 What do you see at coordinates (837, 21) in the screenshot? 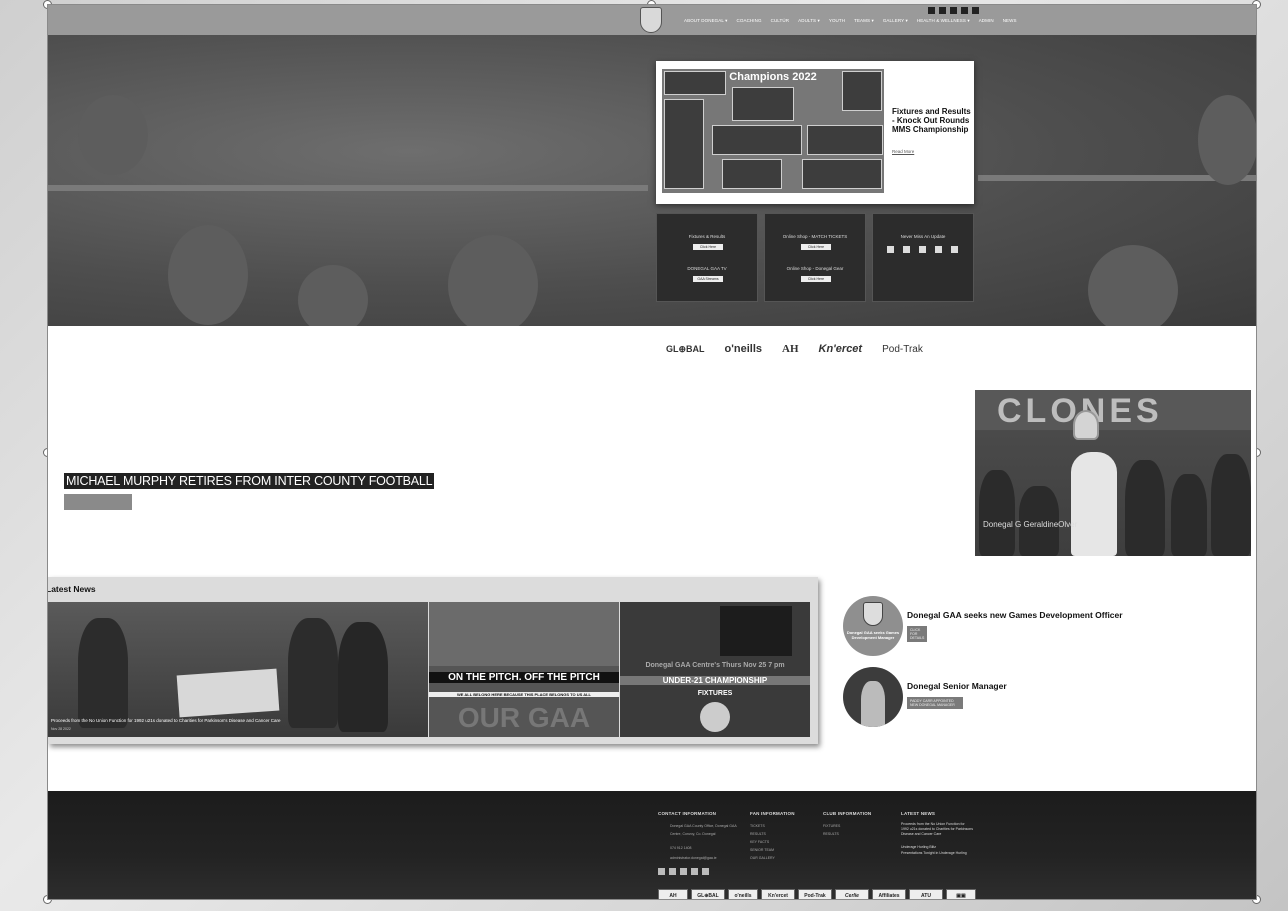
I see `nav-item-youth: YOUTH` at bounding box center [837, 21].